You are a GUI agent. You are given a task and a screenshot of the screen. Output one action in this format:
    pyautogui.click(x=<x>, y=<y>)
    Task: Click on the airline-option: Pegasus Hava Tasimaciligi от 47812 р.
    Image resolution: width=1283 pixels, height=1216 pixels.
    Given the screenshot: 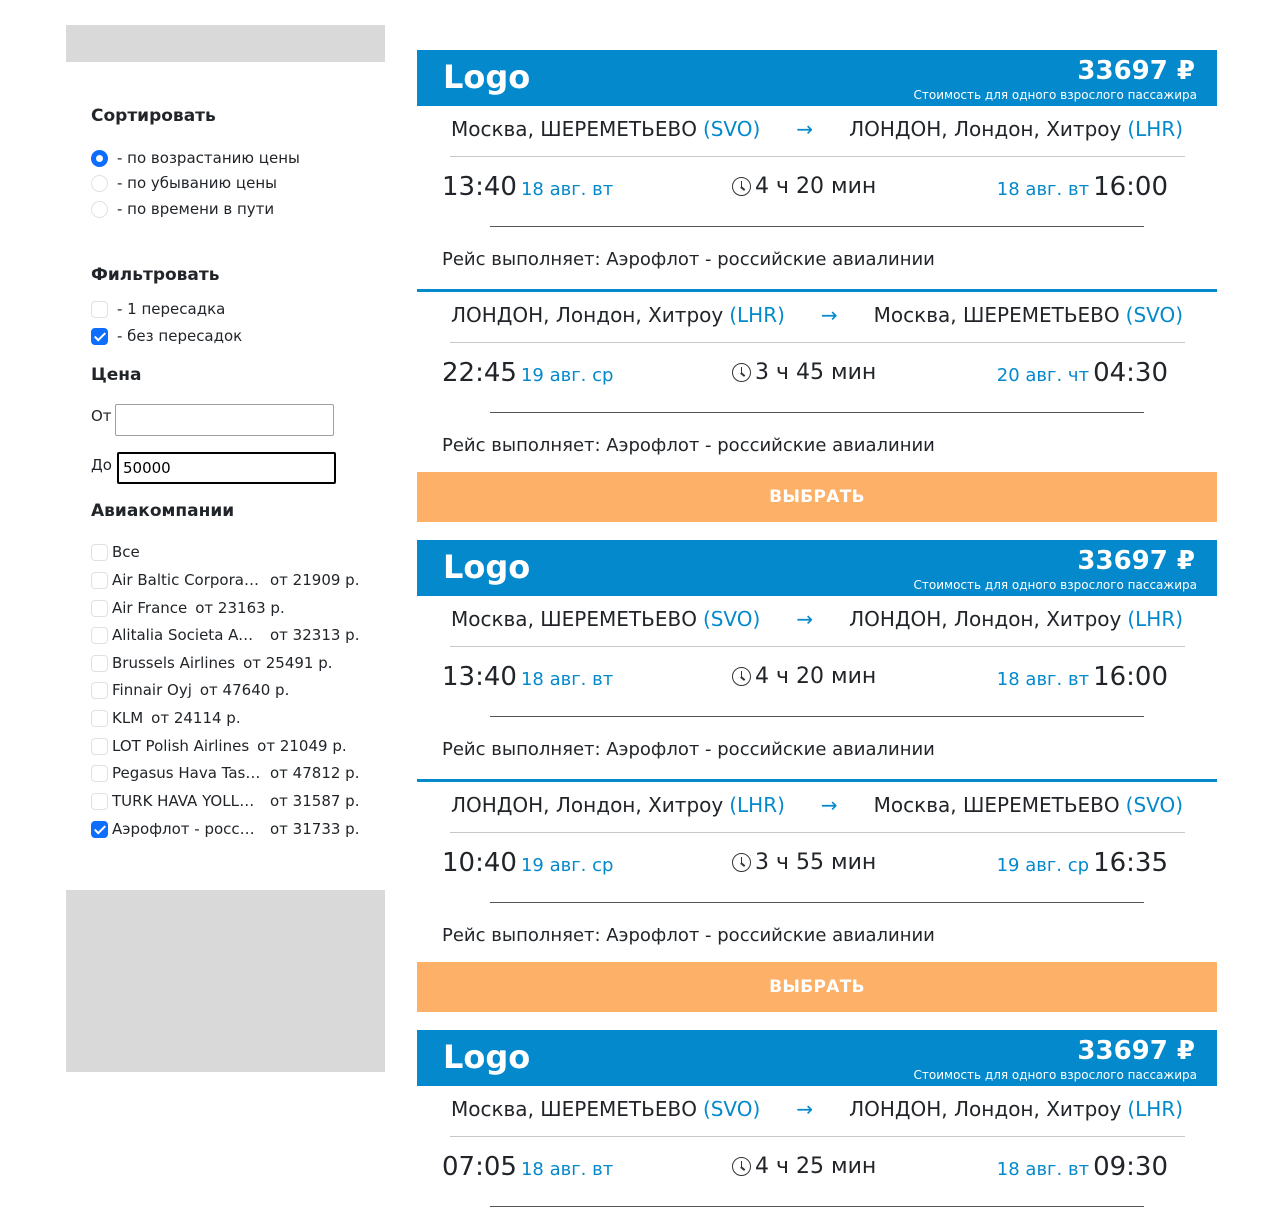 What is the action you would take?
    pyautogui.click(x=225, y=773)
    